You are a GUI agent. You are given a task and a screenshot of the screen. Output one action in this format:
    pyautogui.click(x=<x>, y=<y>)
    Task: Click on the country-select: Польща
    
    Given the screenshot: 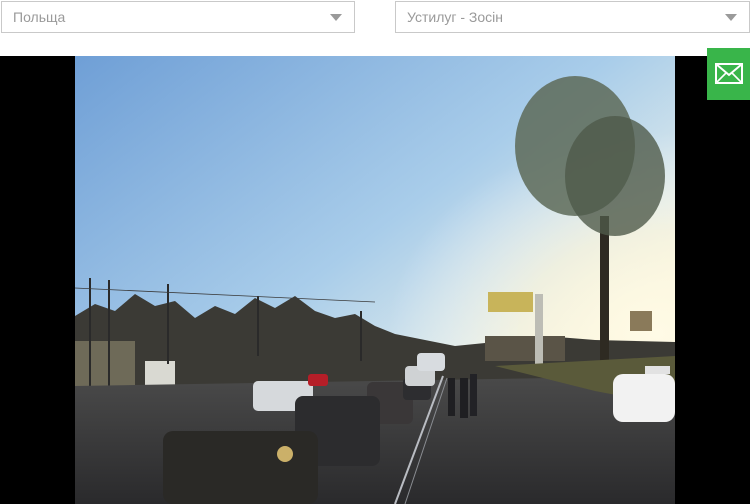 What is the action you would take?
    pyautogui.click(x=178, y=17)
    